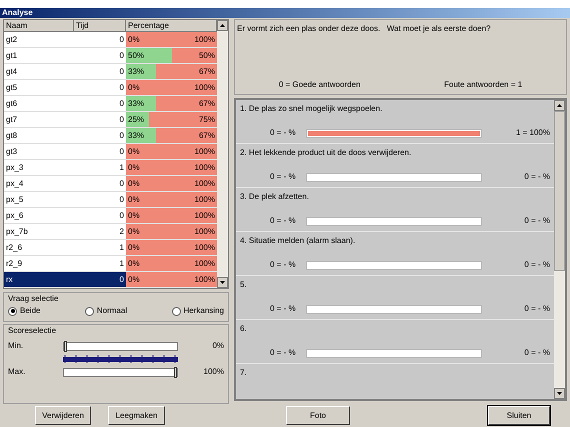 The height and width of the screenshot is (427, 570). Describe the element at coordinates (39, 247) in the screenshot. I see `name-cell: r2_6` at that location.